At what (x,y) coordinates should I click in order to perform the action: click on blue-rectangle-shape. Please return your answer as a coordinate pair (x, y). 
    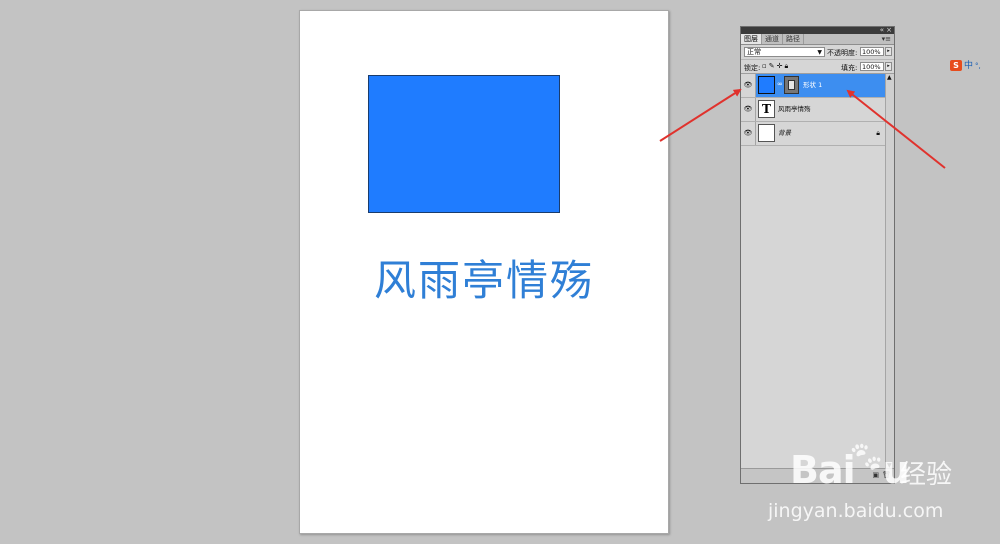
    Looking at the image, I should click on (464, 144).